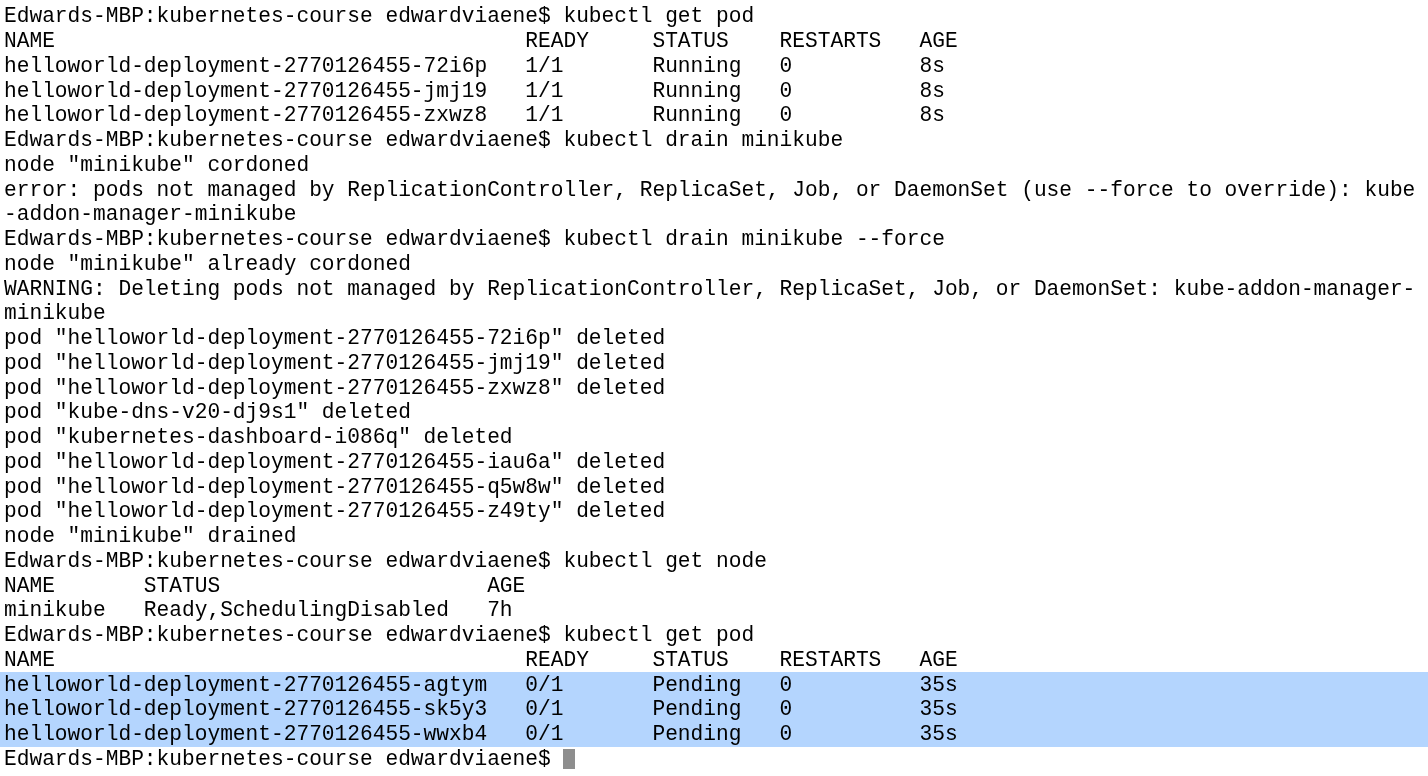  What do you see at coordinates (277, 758) in the screenshot?
I see `terminal-line: Edwards-MBP:kubernetes-course edwardviaene$` at bounding box center [277, 758].